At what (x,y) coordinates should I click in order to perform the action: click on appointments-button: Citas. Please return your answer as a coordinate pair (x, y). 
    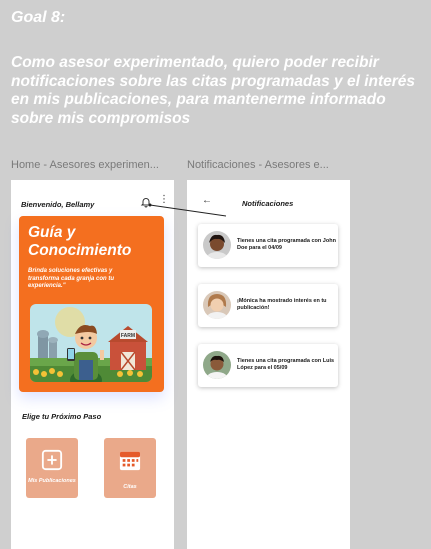
    Looking at the image, I should click on (130, 468).